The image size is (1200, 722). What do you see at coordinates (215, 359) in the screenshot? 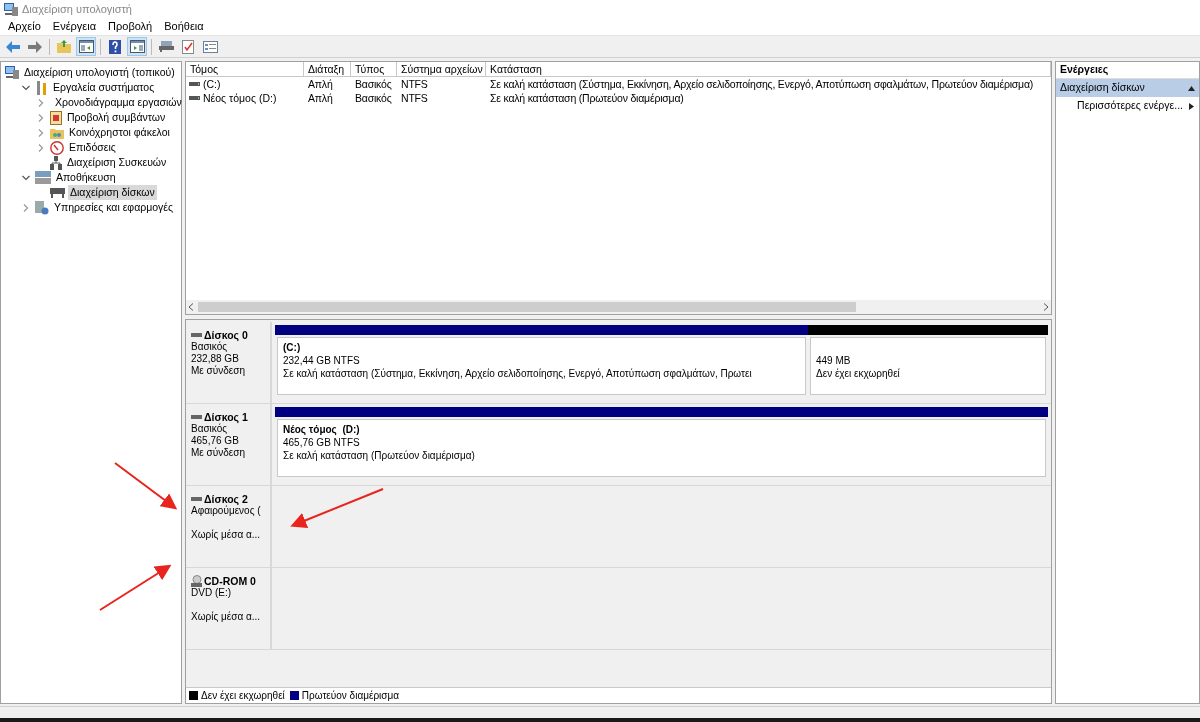
I see `disk-info: 232,88 GB` at bounding box center [215, 359].